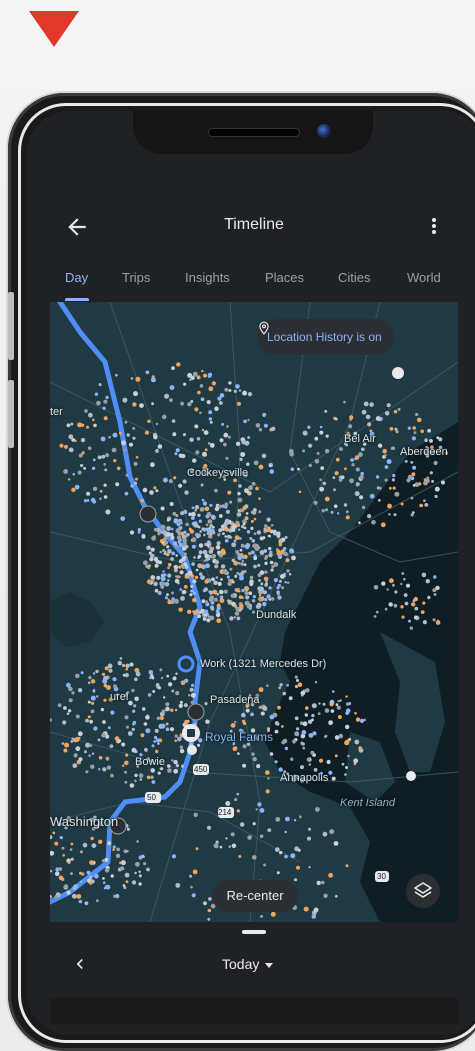 The image size is (475, 1051). Describe the element at coordinates (434, 227) in the screenshot. I see `more-options-button` at that location.